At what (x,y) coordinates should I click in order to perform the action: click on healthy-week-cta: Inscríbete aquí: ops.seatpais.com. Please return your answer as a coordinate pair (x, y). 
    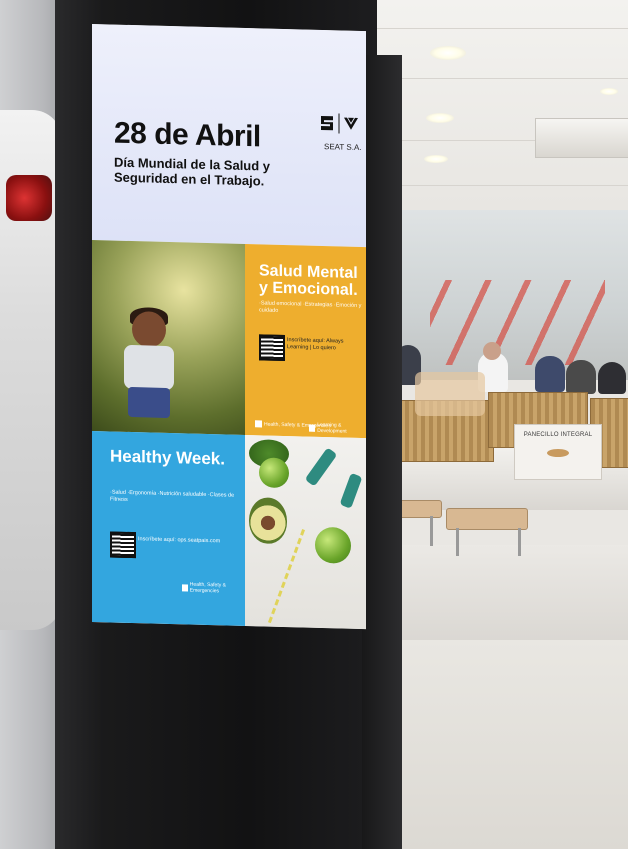
    Looking at the image, I should click on (179, 540).